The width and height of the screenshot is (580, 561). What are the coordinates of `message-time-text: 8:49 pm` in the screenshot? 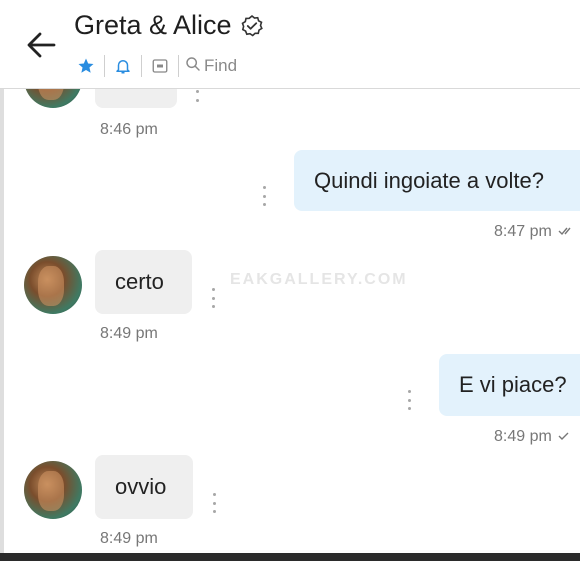 It's located at (523, 437).